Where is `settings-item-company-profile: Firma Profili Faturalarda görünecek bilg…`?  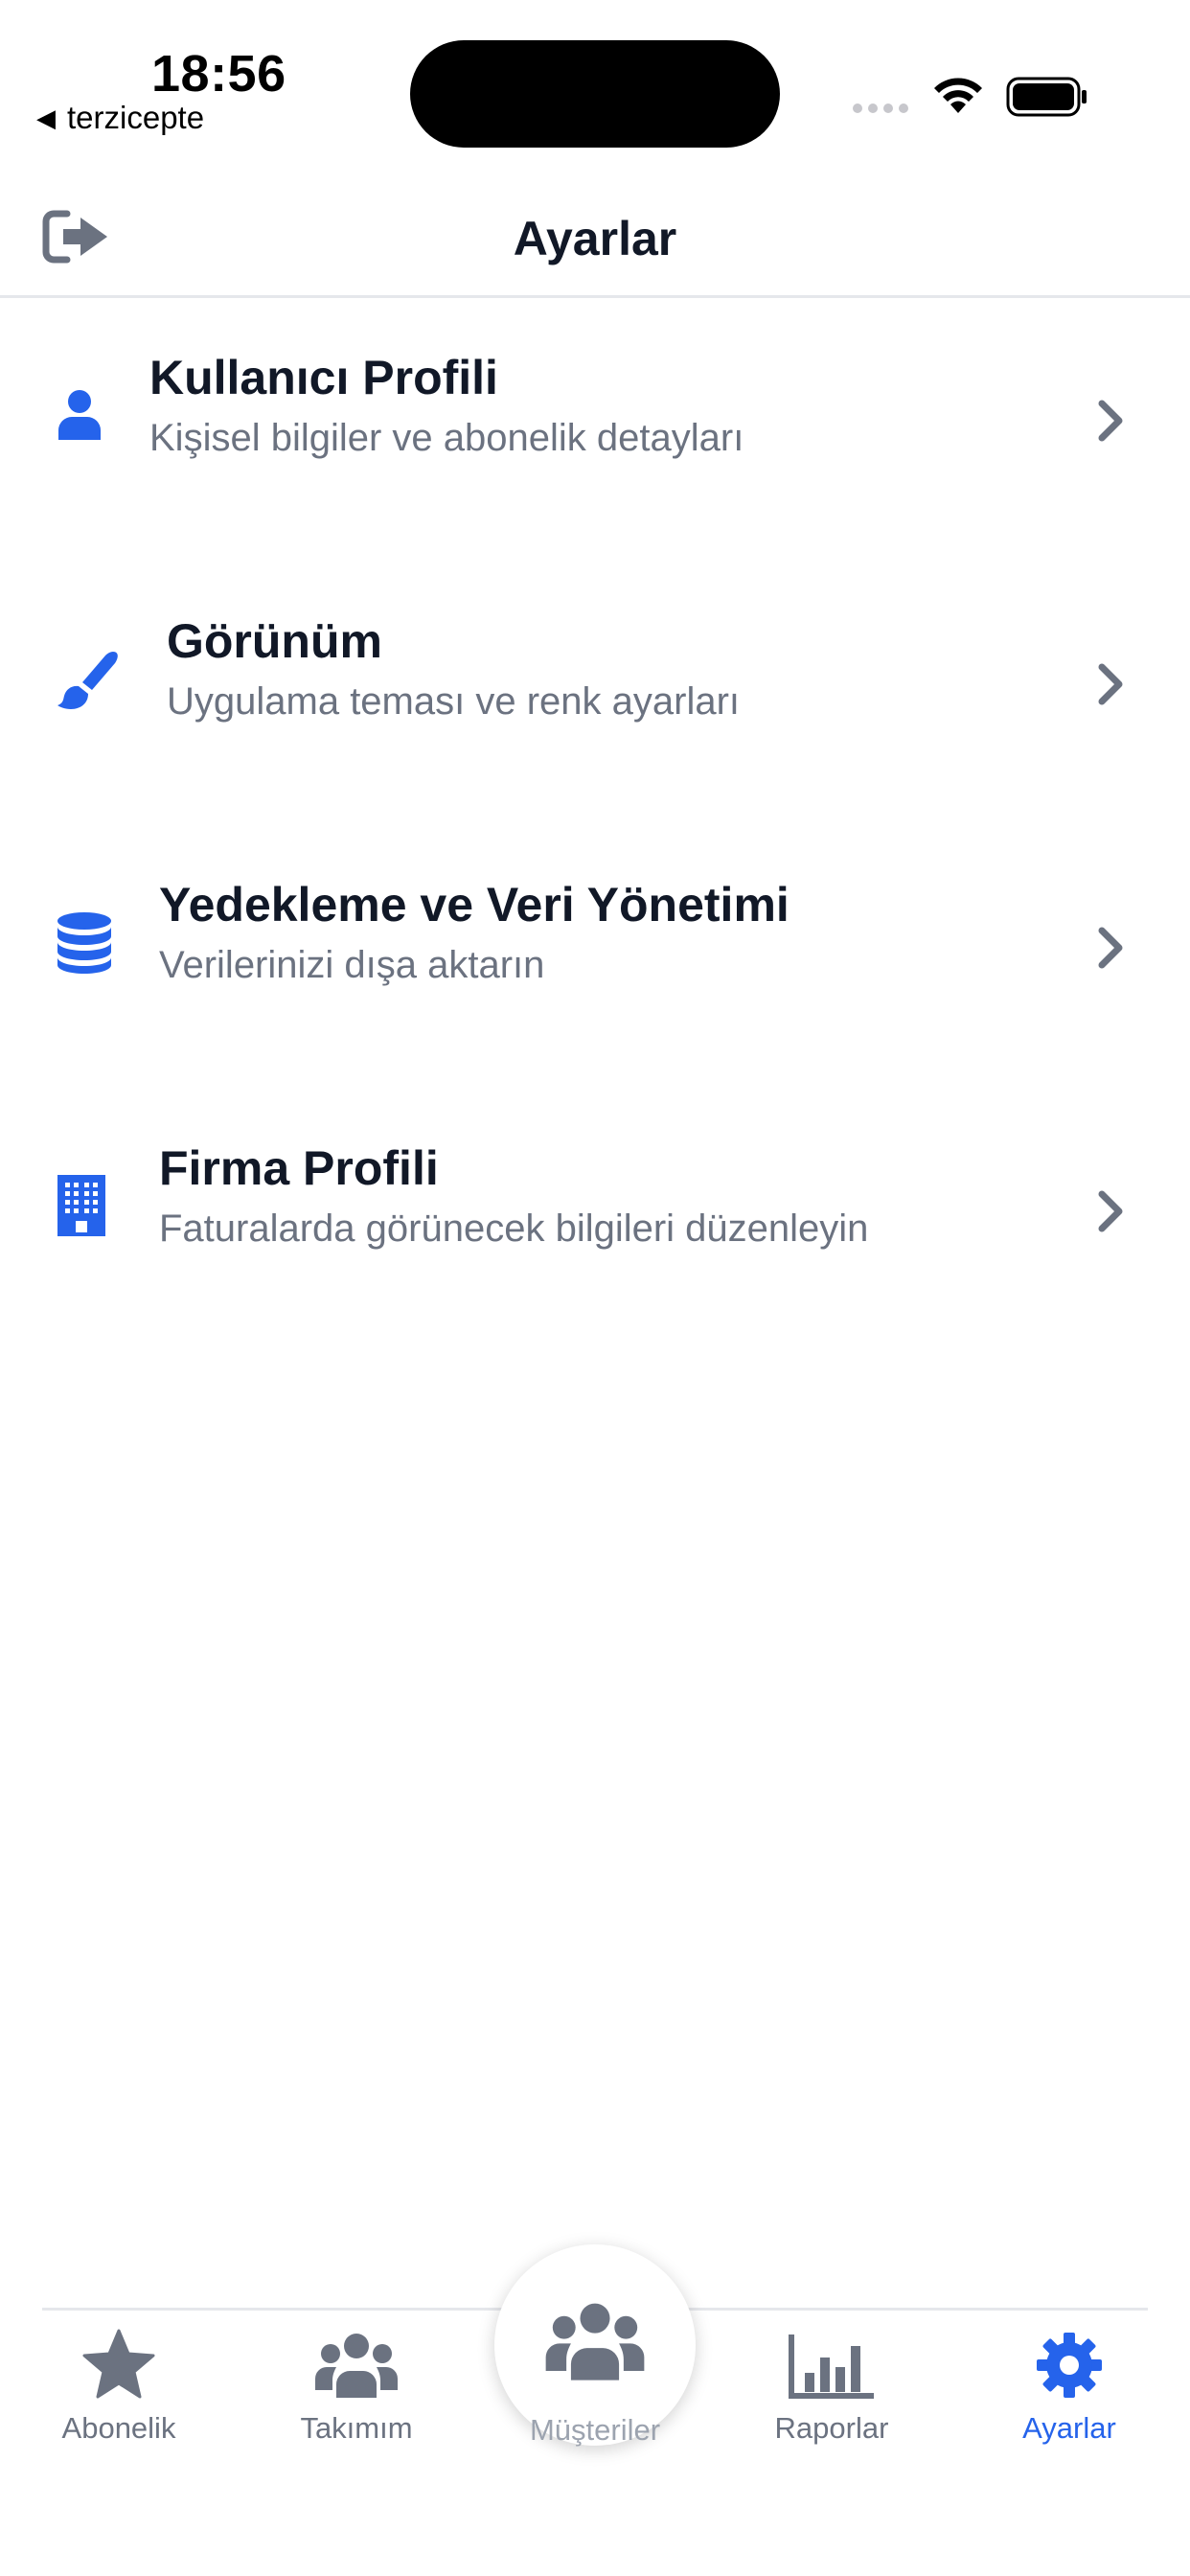 settings-item-company-profile: Firma Profili Faturalarda görünecek bilg… is located at coordinates (595, 1207).